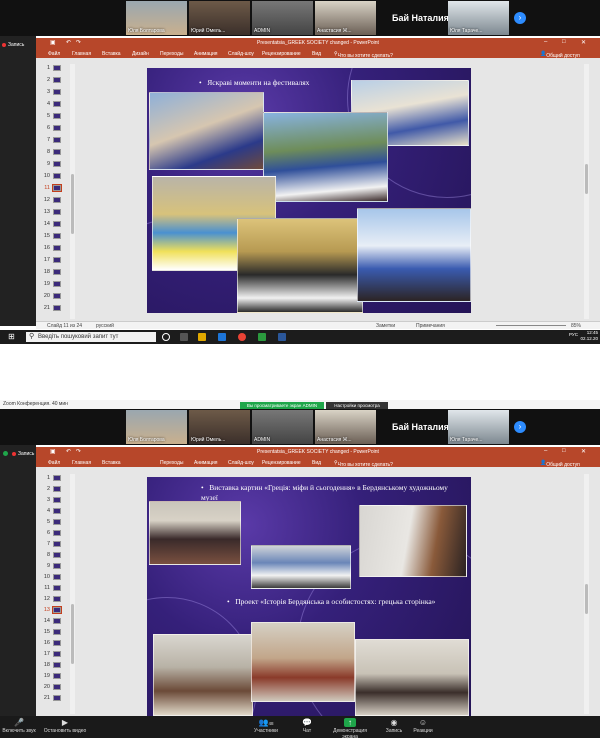  Describe the element at coordinates (51, 200) in the screenshot. I see `thumbnail: 12` at that location.